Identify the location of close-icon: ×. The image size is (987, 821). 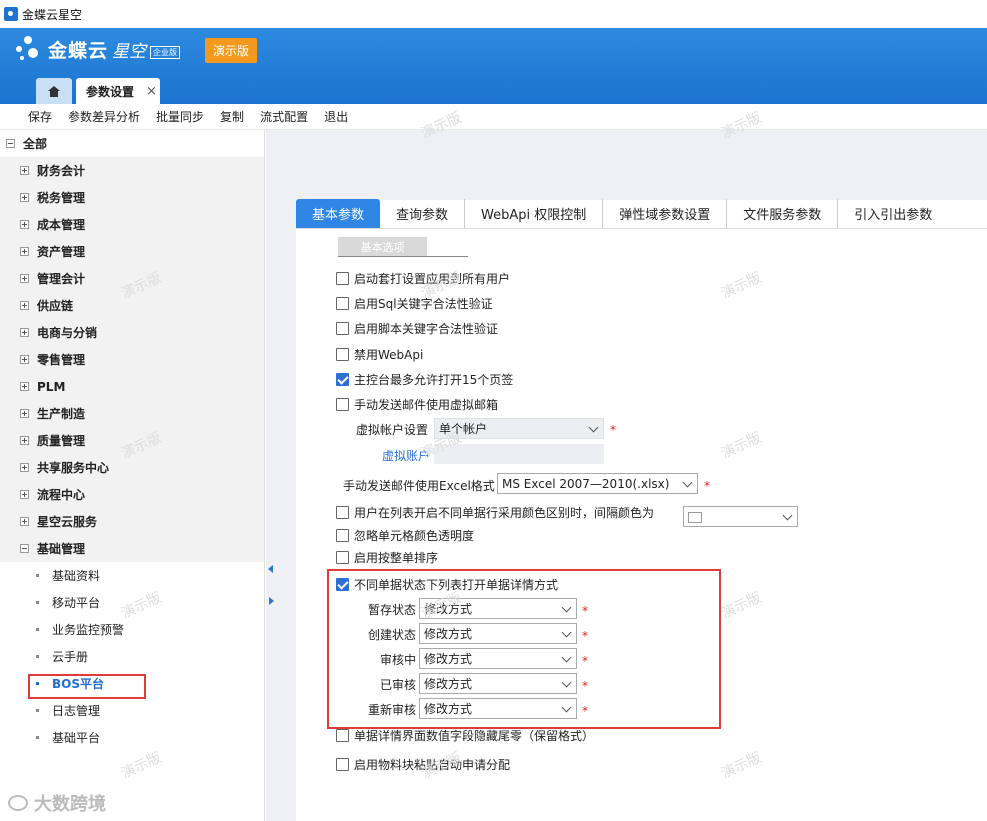
(151, 91).